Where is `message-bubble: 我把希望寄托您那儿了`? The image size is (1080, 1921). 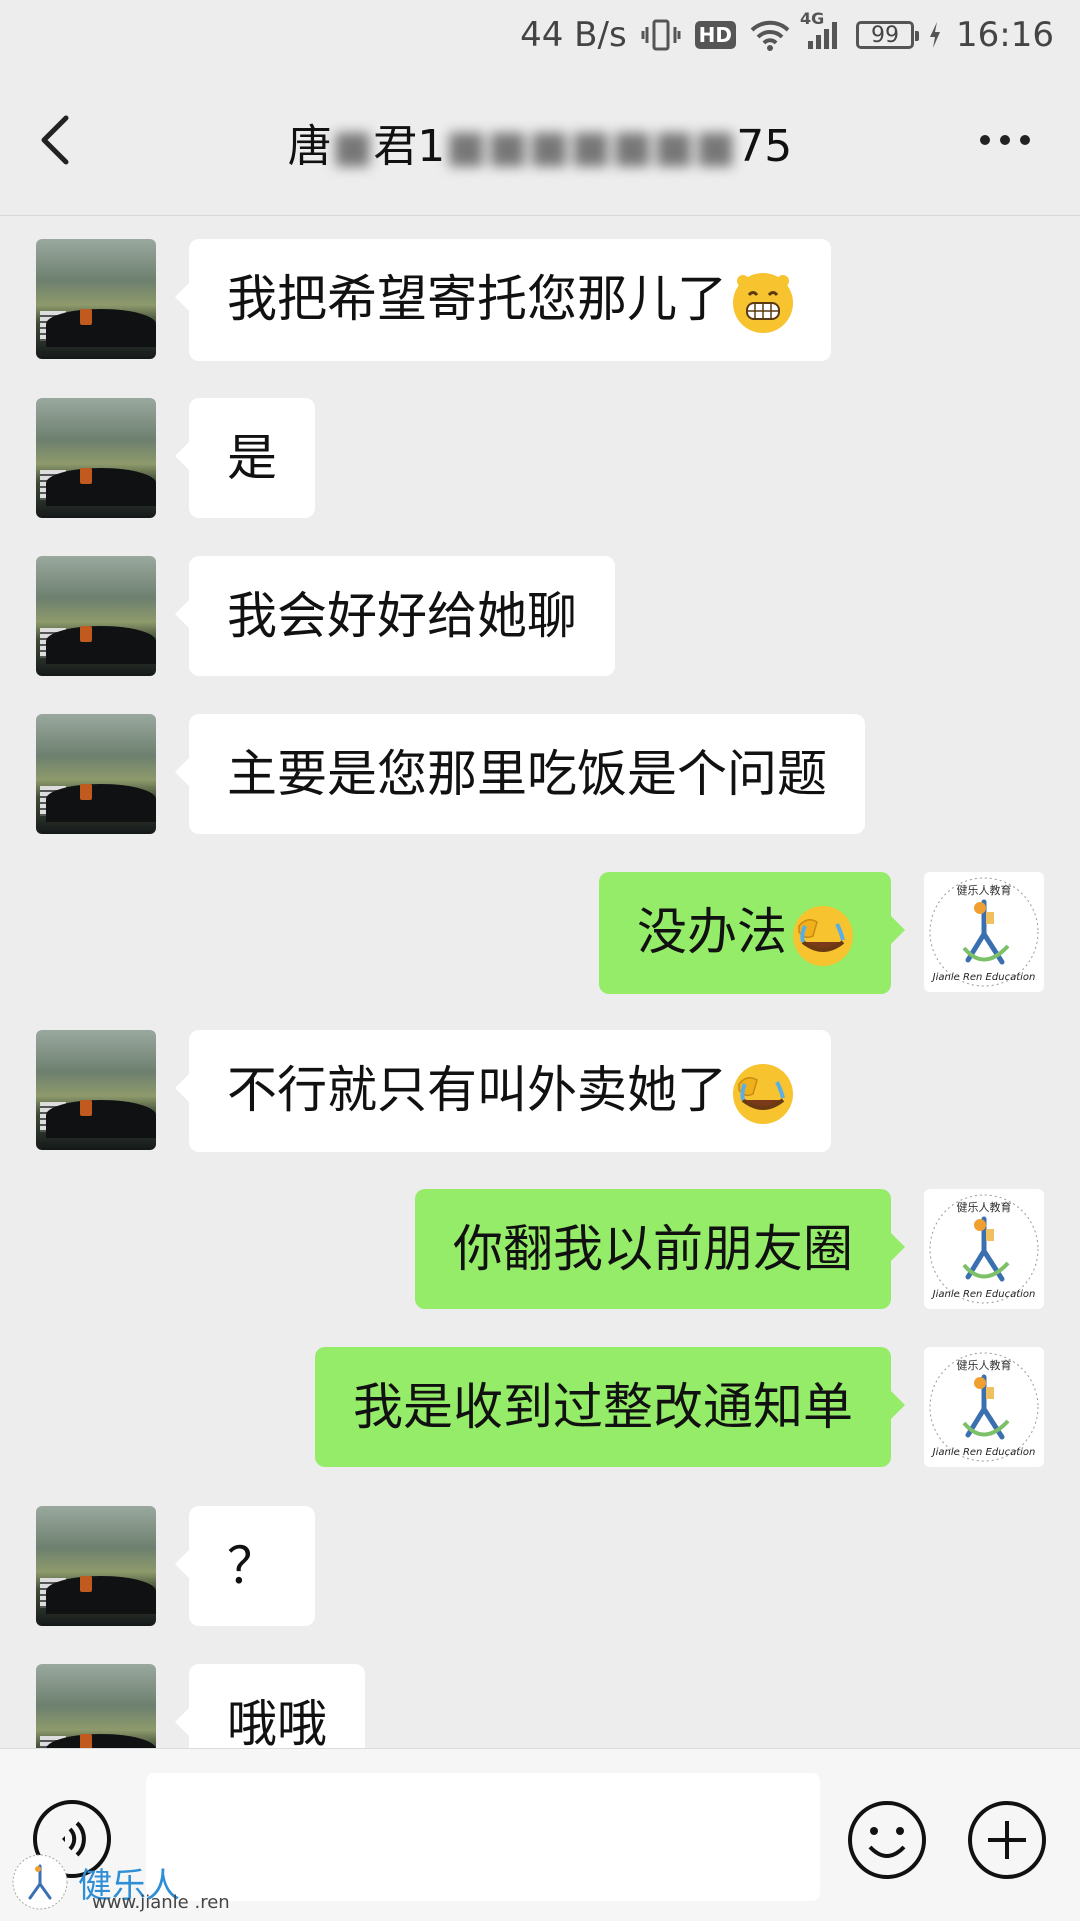
message-bubble: 我把希望寄托您那儿了 is located at coordinates (503, 300).